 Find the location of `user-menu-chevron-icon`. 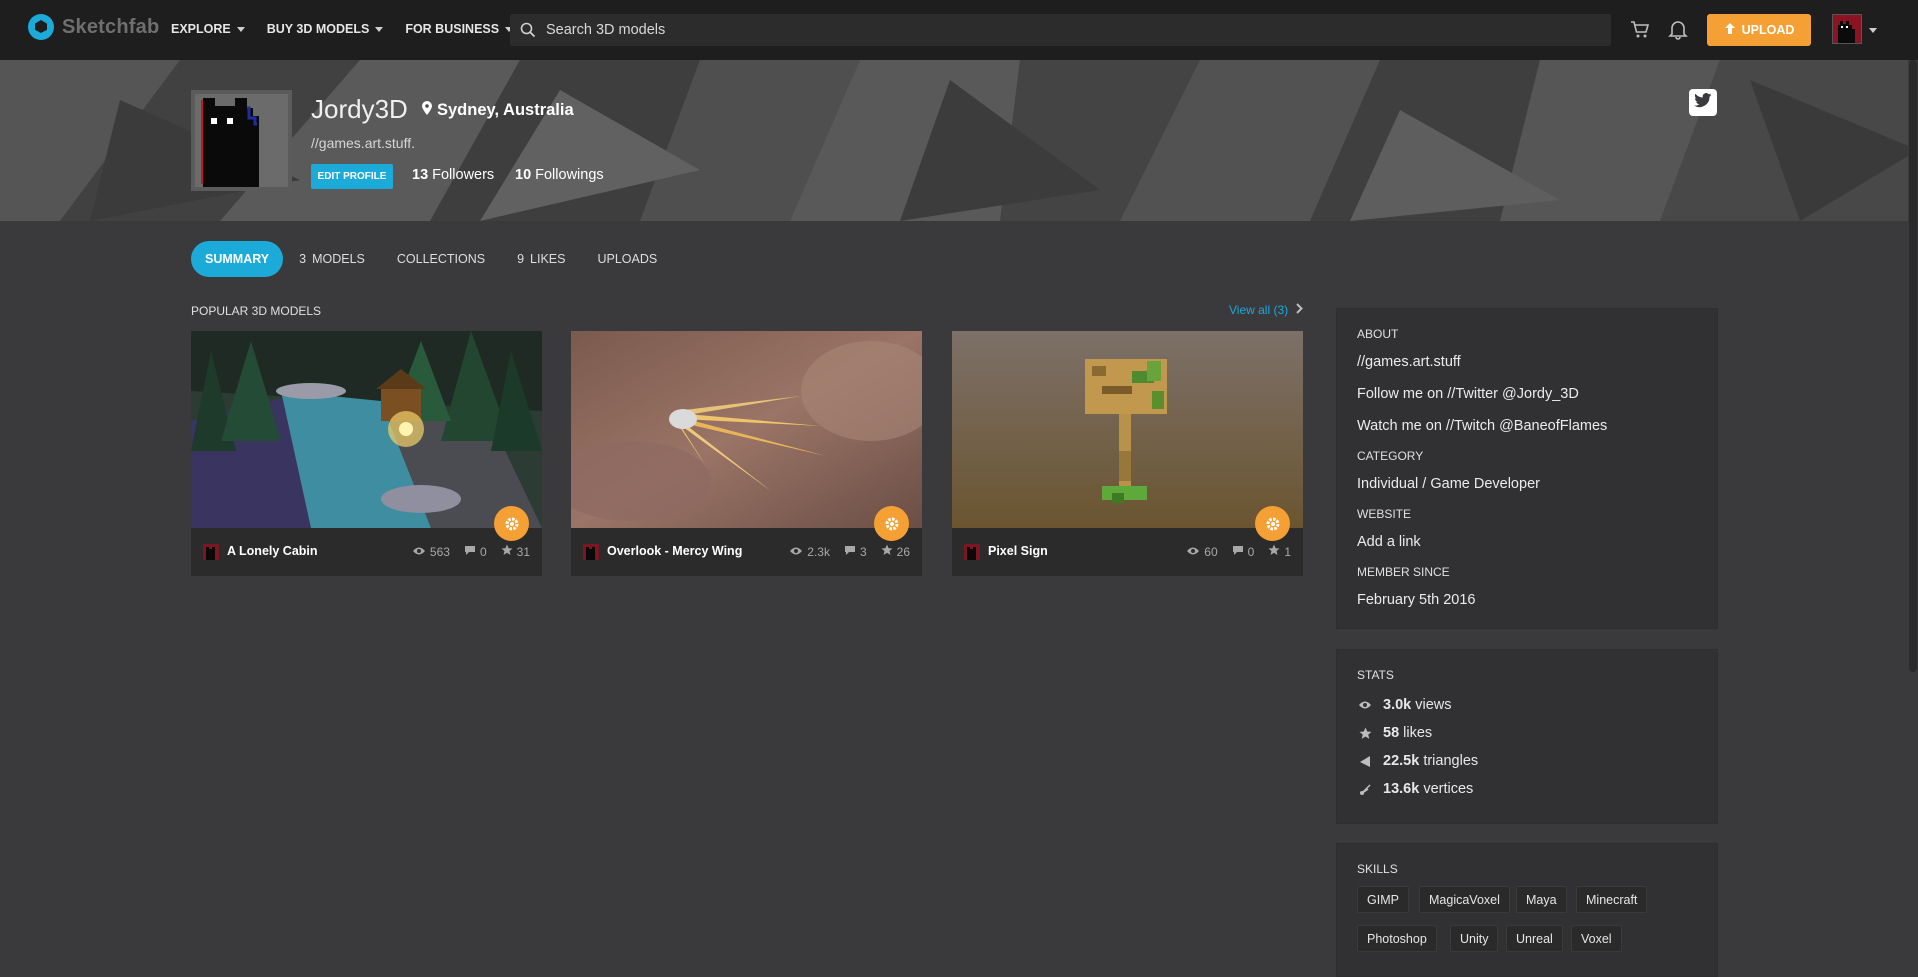

user-menu-chevron-icon is located at coordinates (1873, 30).